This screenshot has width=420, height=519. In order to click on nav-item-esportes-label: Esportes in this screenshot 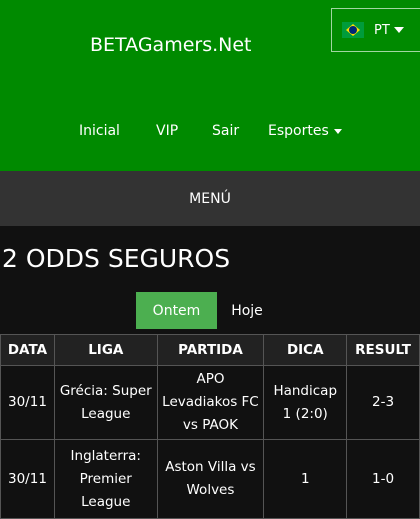, I will do `click(298, 131)`.